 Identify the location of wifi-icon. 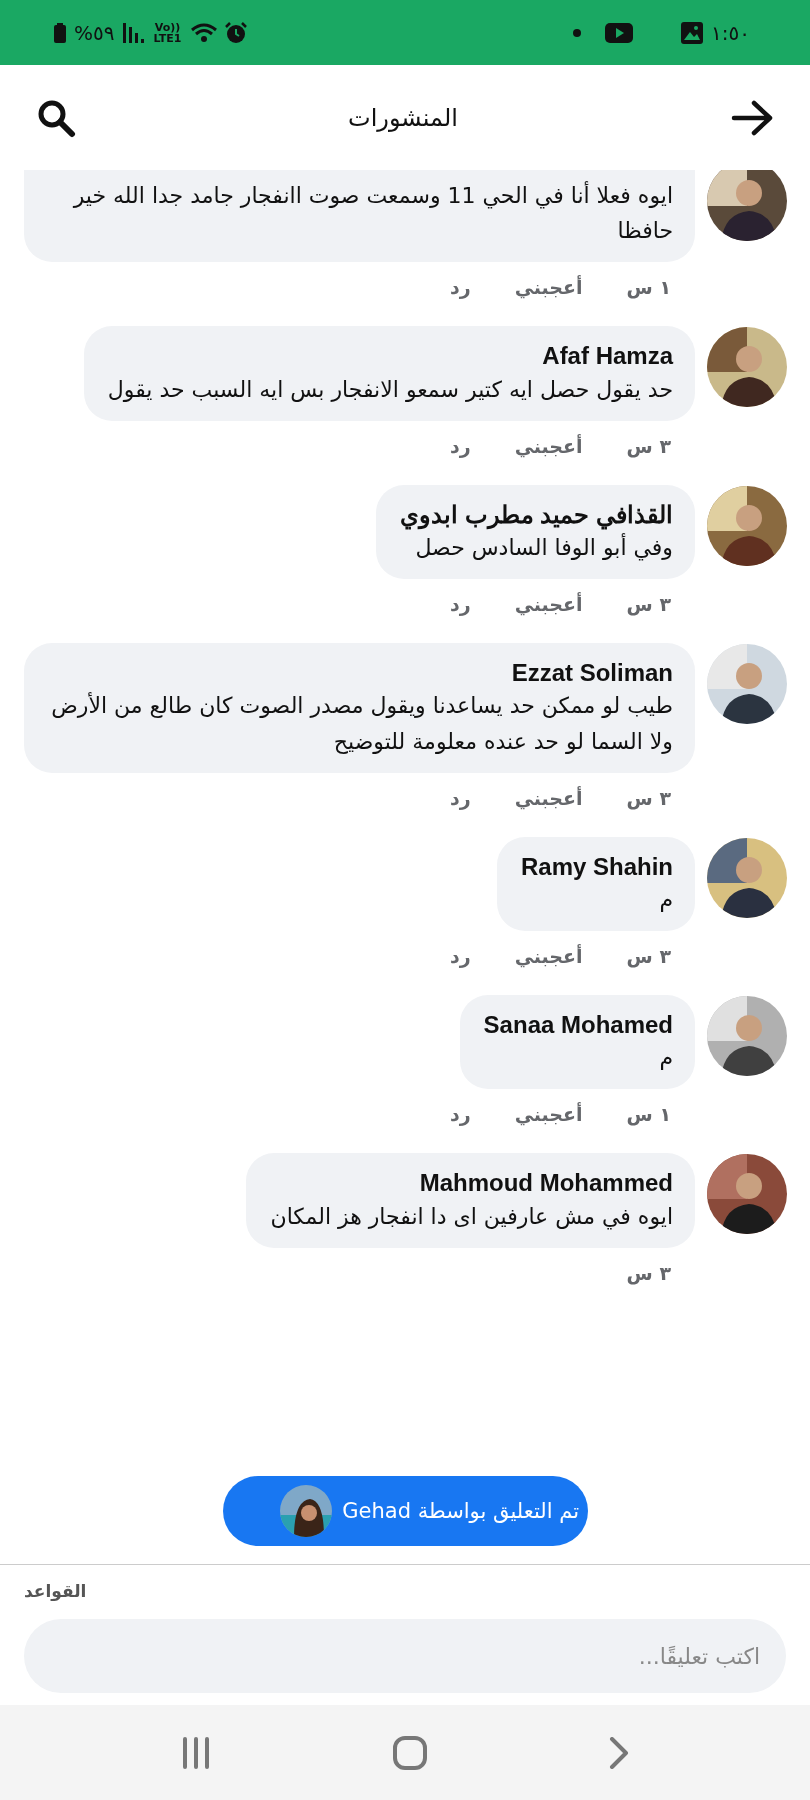
(203, 32).